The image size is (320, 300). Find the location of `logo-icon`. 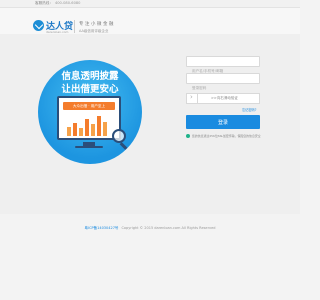

logo-icon is located at coordinates (38, 25).